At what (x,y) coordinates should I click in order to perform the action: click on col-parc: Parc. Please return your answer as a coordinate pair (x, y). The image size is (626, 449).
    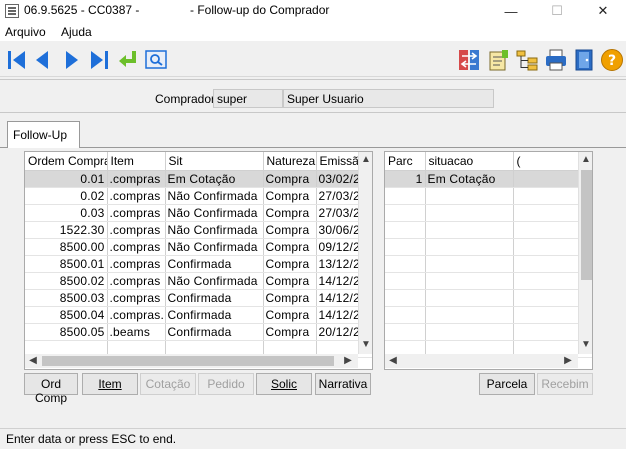
    Looking at the image, I should click on (405, 161).